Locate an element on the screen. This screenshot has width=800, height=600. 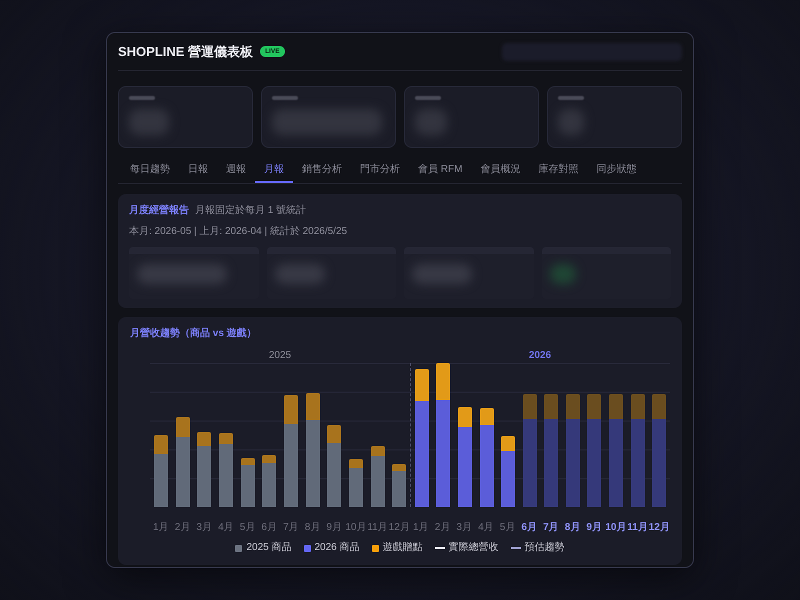
report-title: 月度經營報告 is located at coordinates (159, 211).